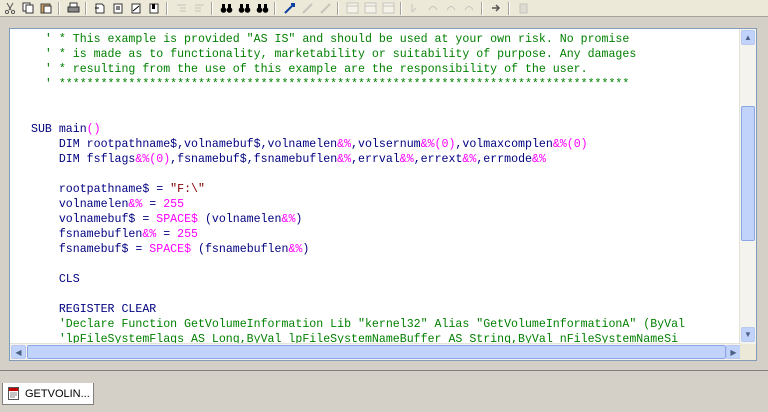 The height and width of the screenshot is (412, 768). I want to click on binoculars-prev-button, so click(262, 8).